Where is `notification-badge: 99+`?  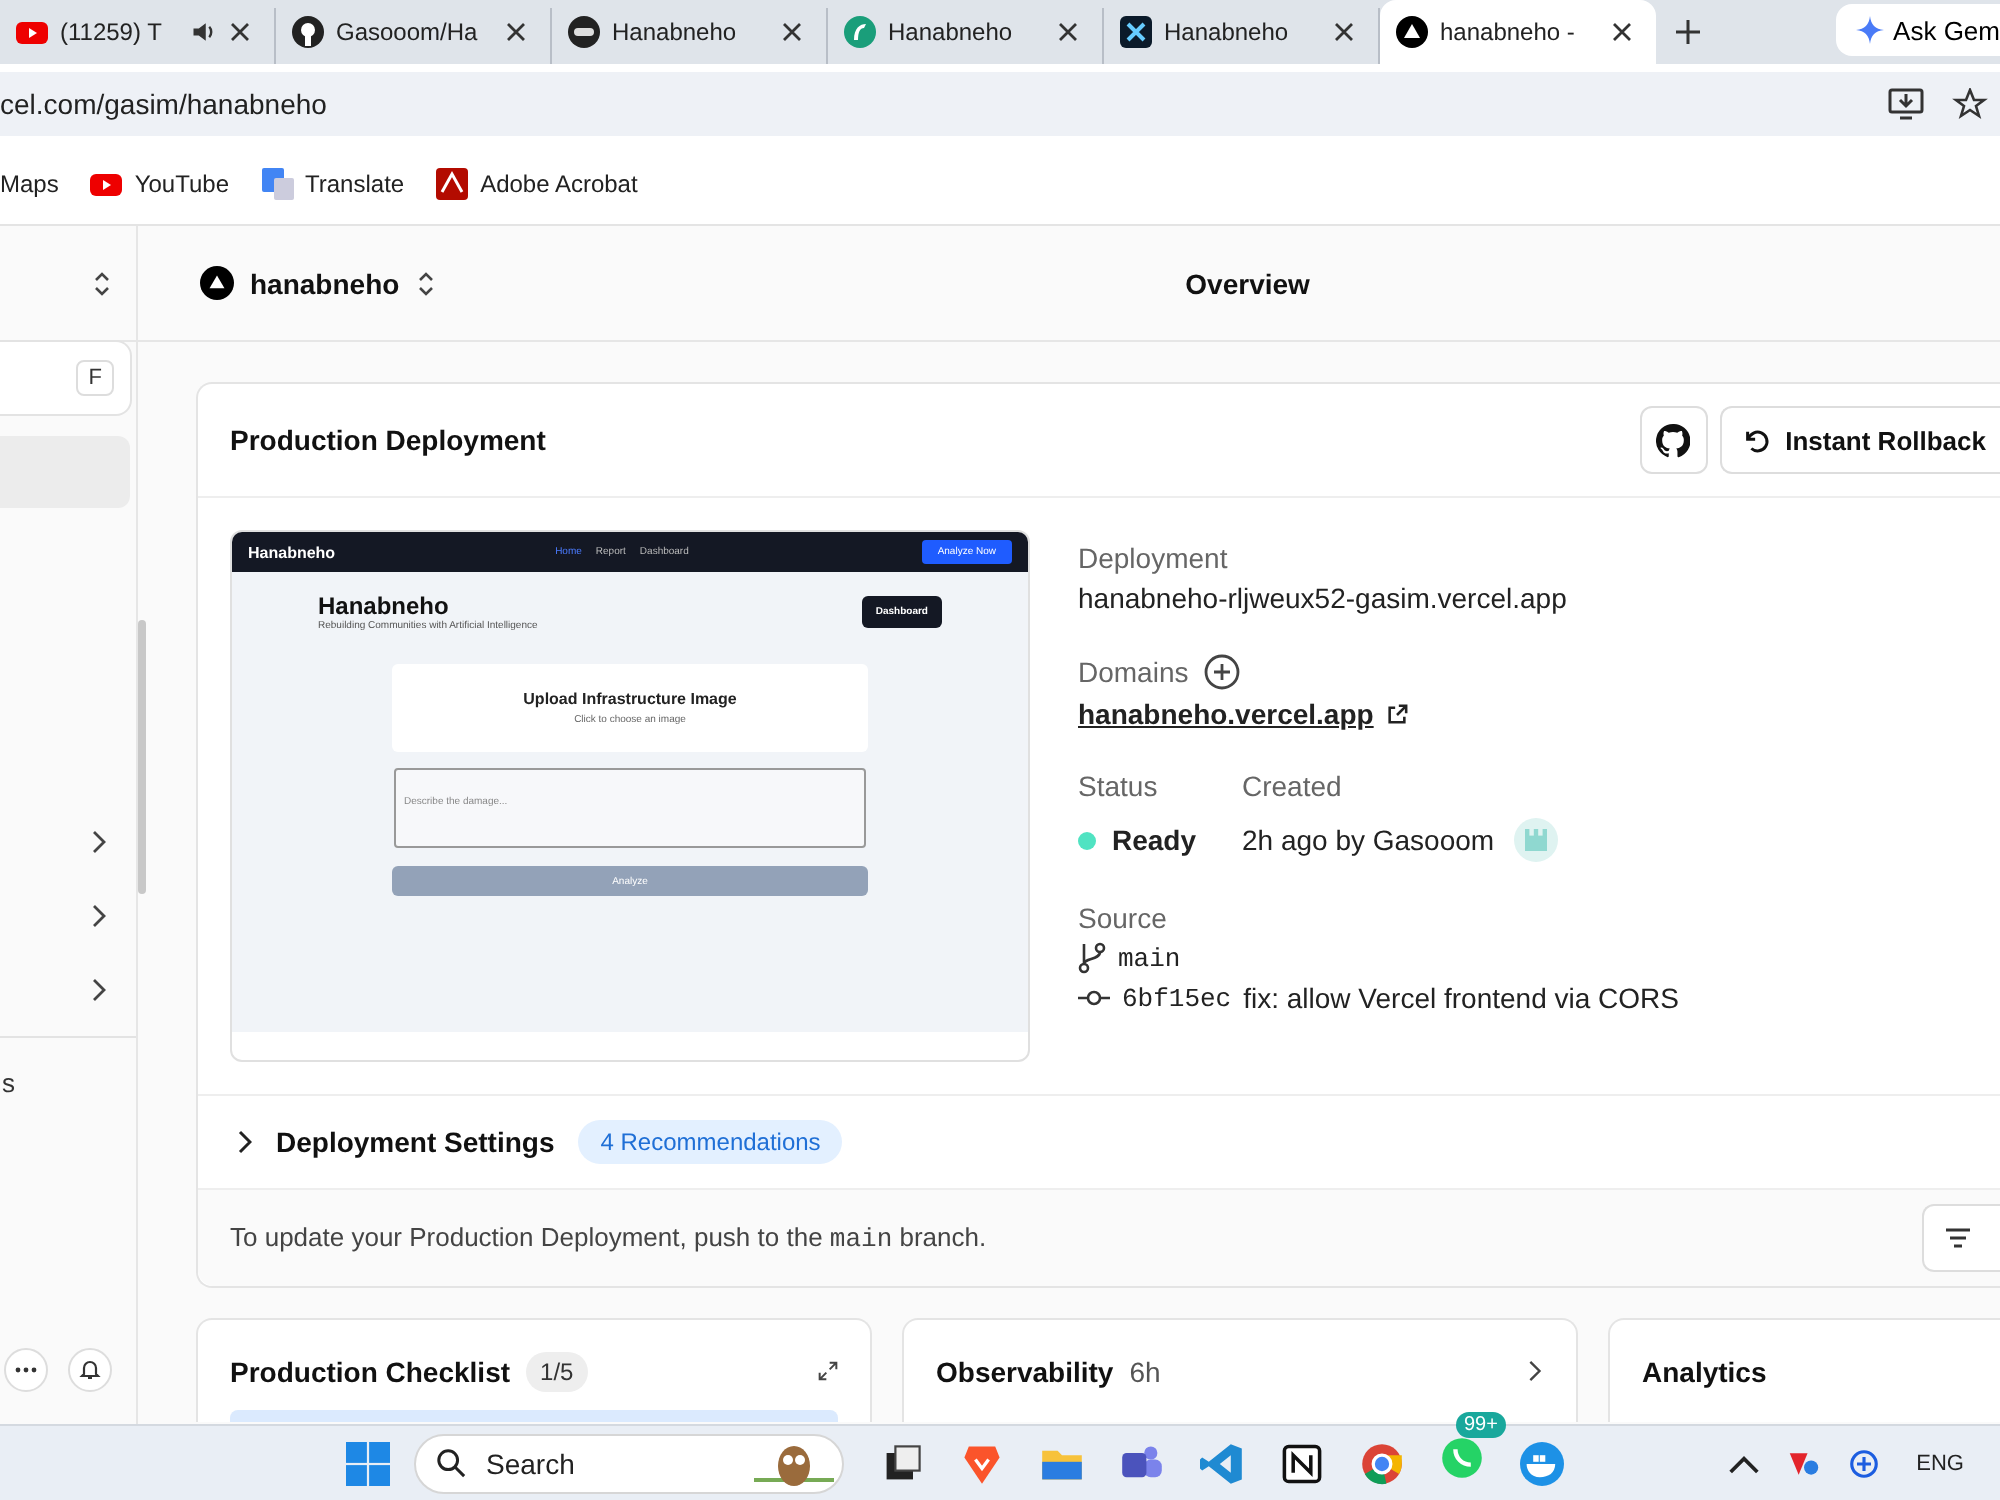 notification-badge: 99+ is located at coordinates (1481, 1425).